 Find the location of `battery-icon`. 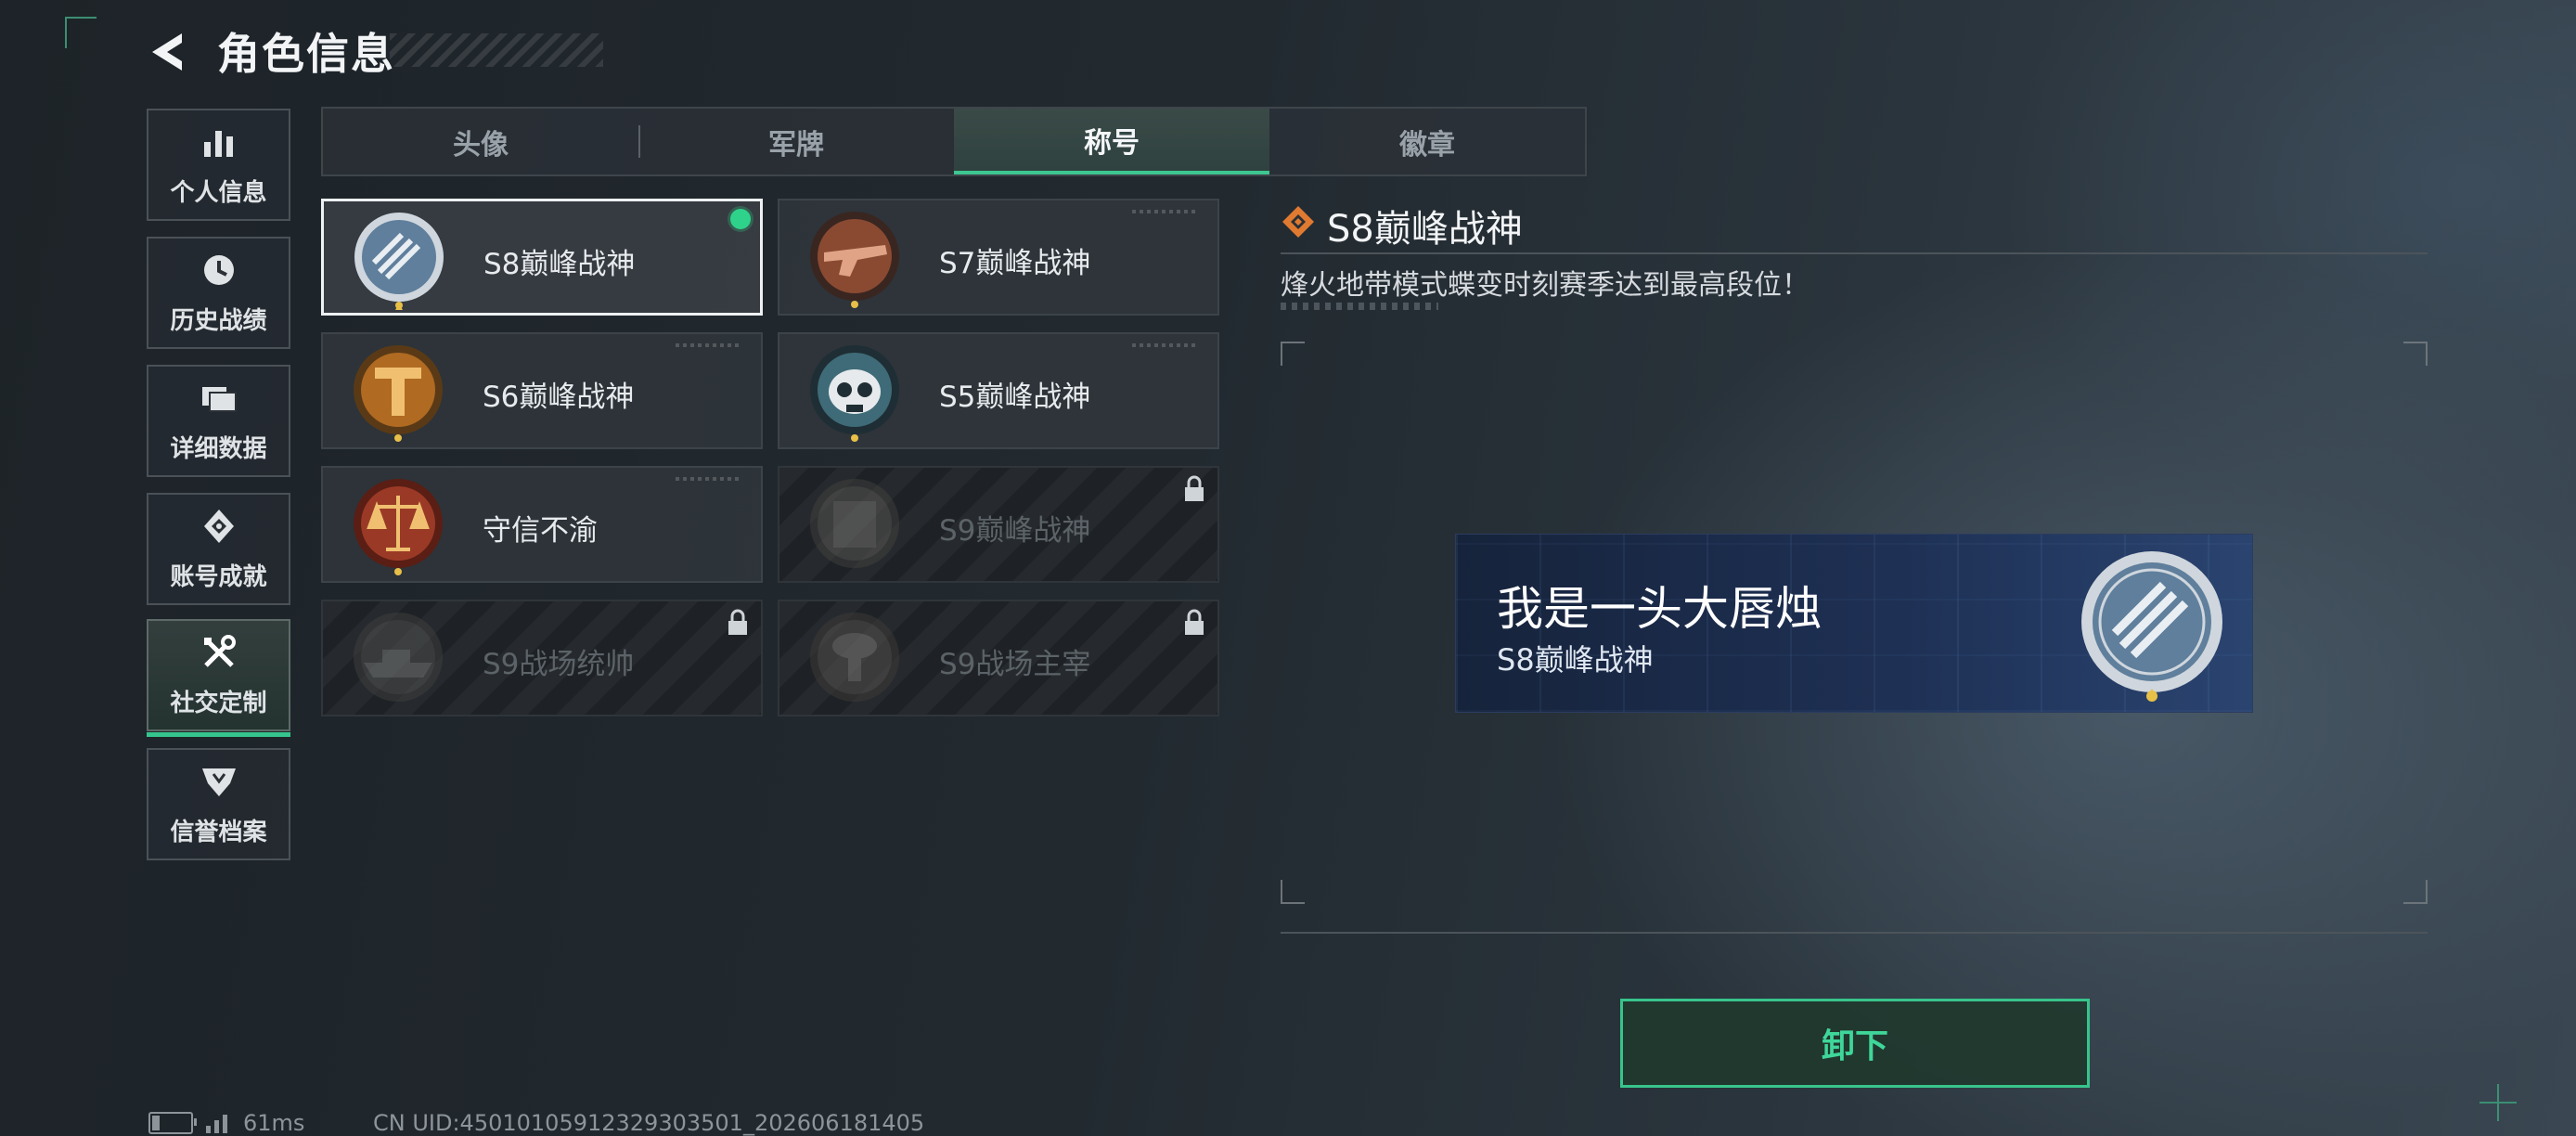

battery-icon is located at coordinates (173, 1123).